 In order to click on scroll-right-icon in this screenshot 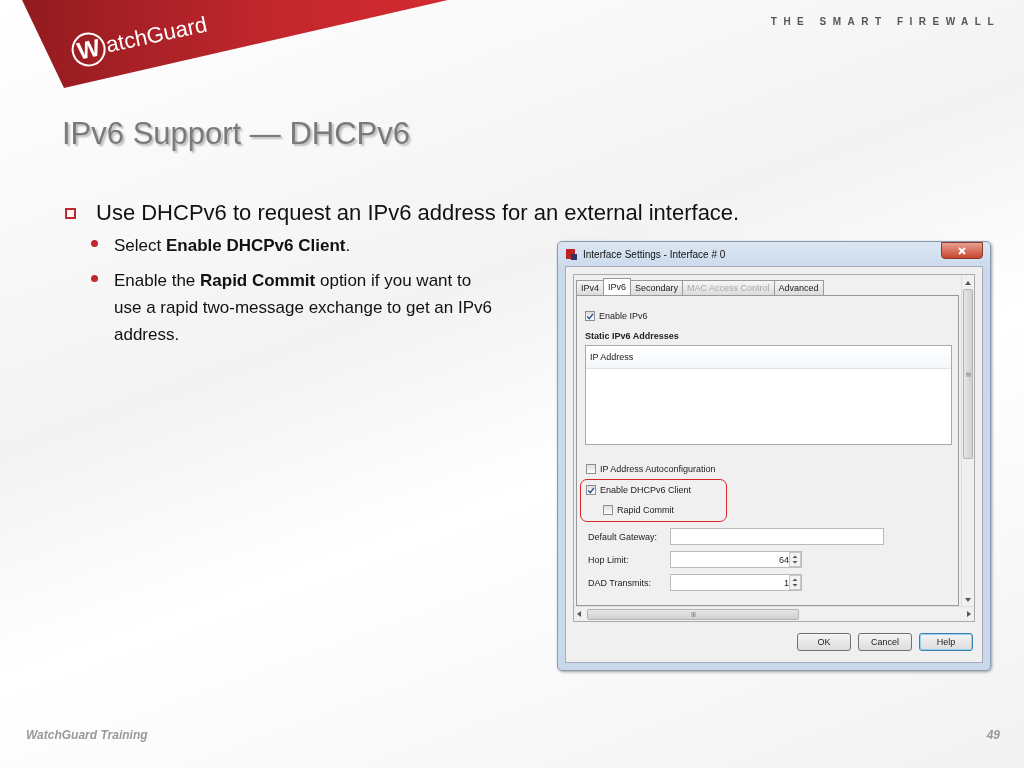, I will do `click(969, 614)`.